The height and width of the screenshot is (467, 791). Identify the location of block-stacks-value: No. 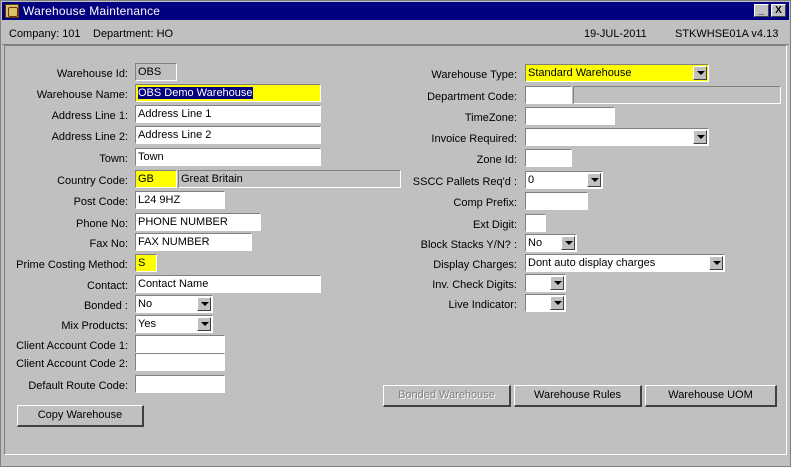
(535, 243).